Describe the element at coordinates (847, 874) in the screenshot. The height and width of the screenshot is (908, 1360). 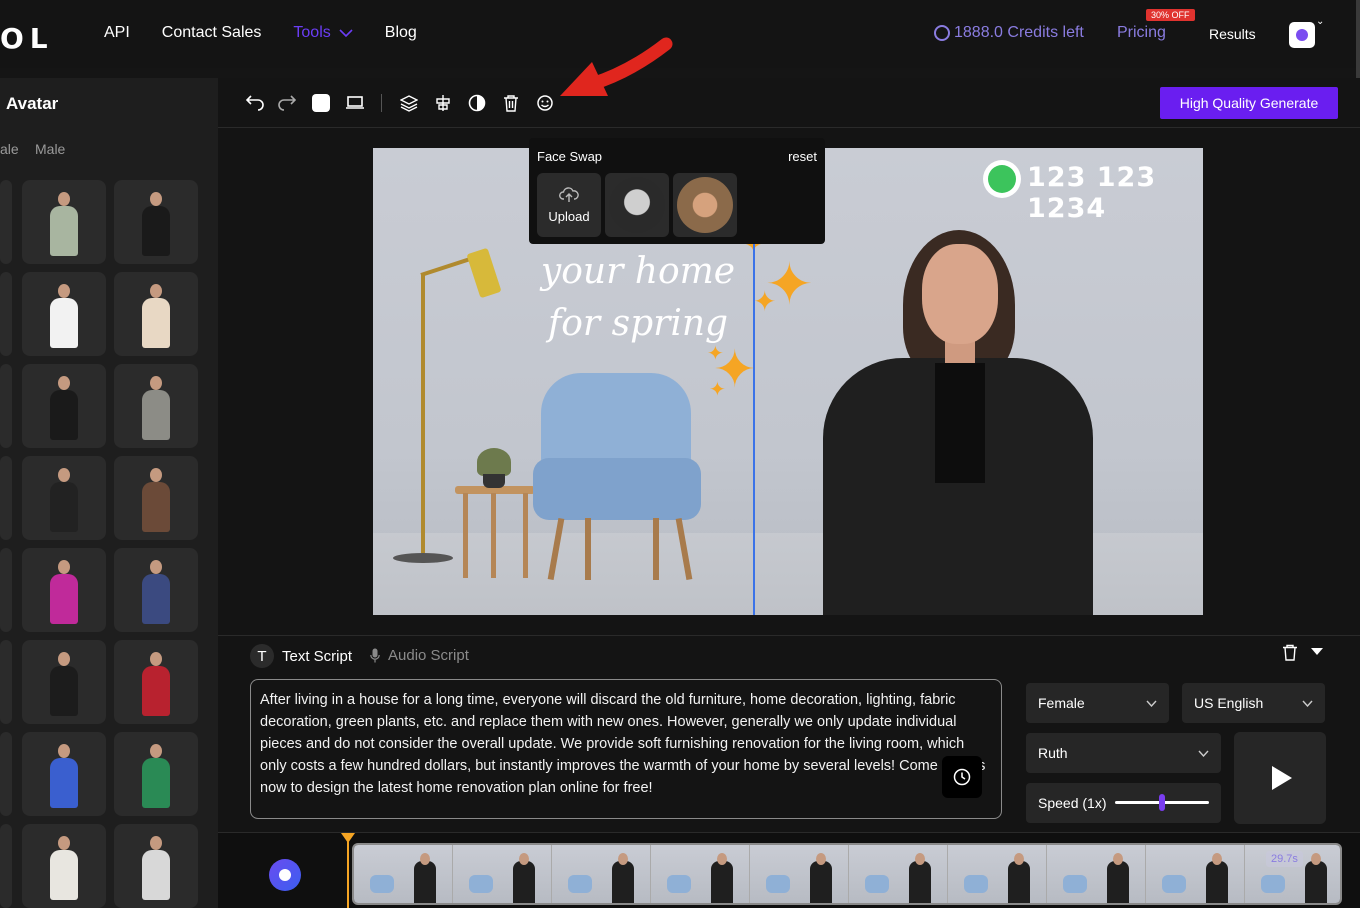
I see `timeline-clip` at that location.